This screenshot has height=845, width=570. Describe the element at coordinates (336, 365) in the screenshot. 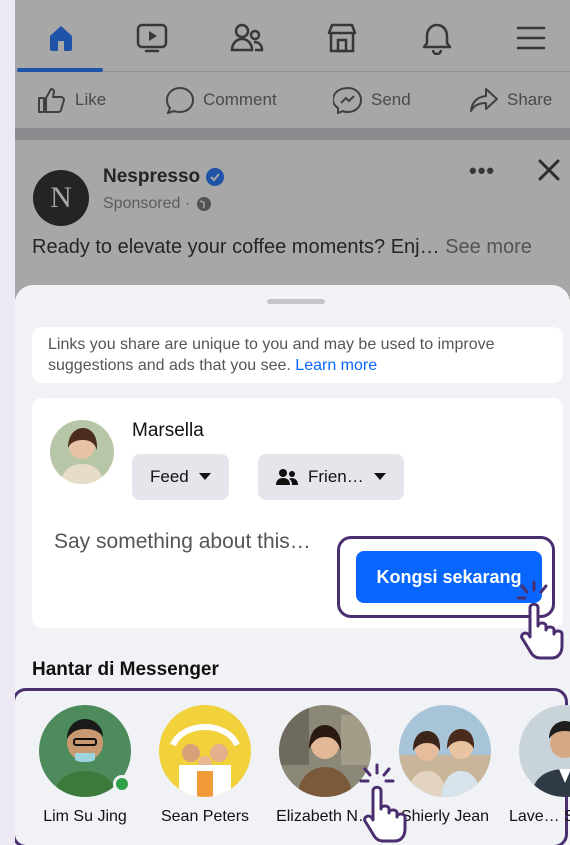

I see `learn-more-link: Learn more` at that location.